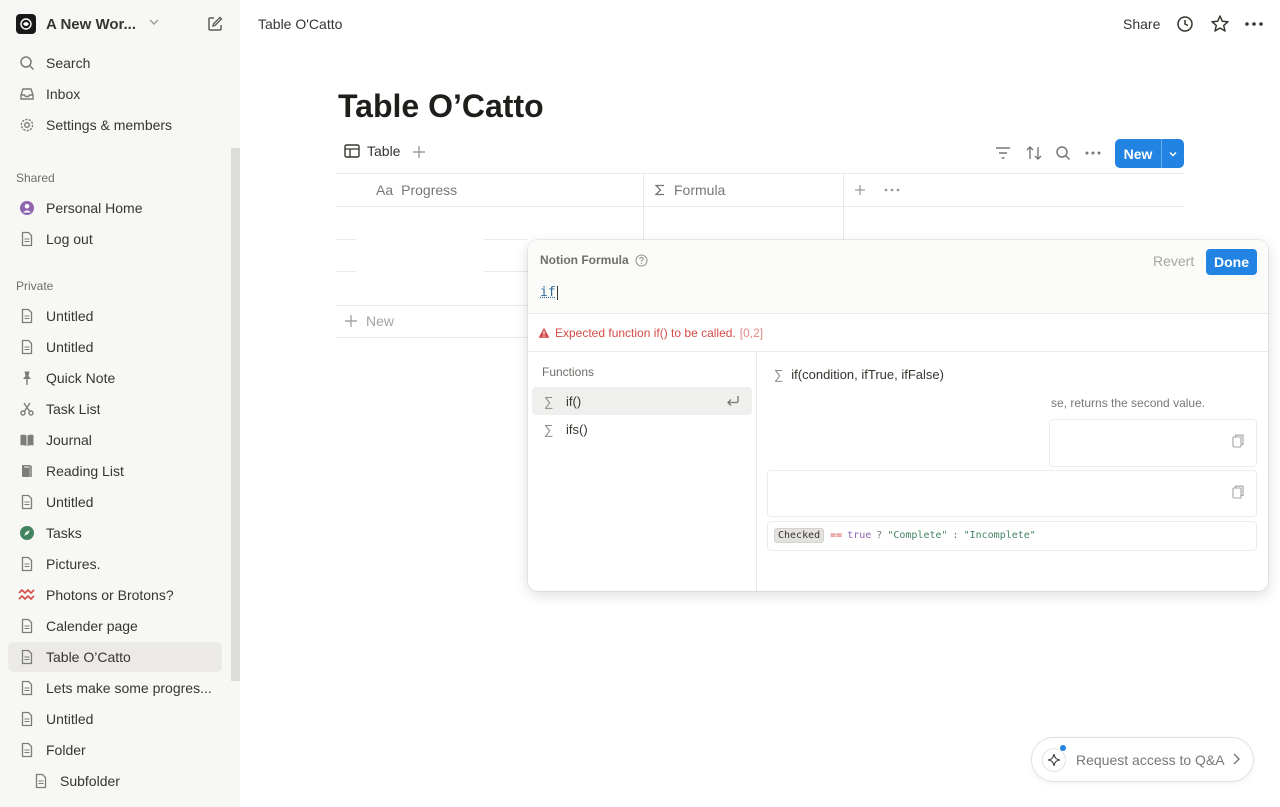 This screenshot has width=1280, height=807. I want to click on text-caret, so click(557, 292).